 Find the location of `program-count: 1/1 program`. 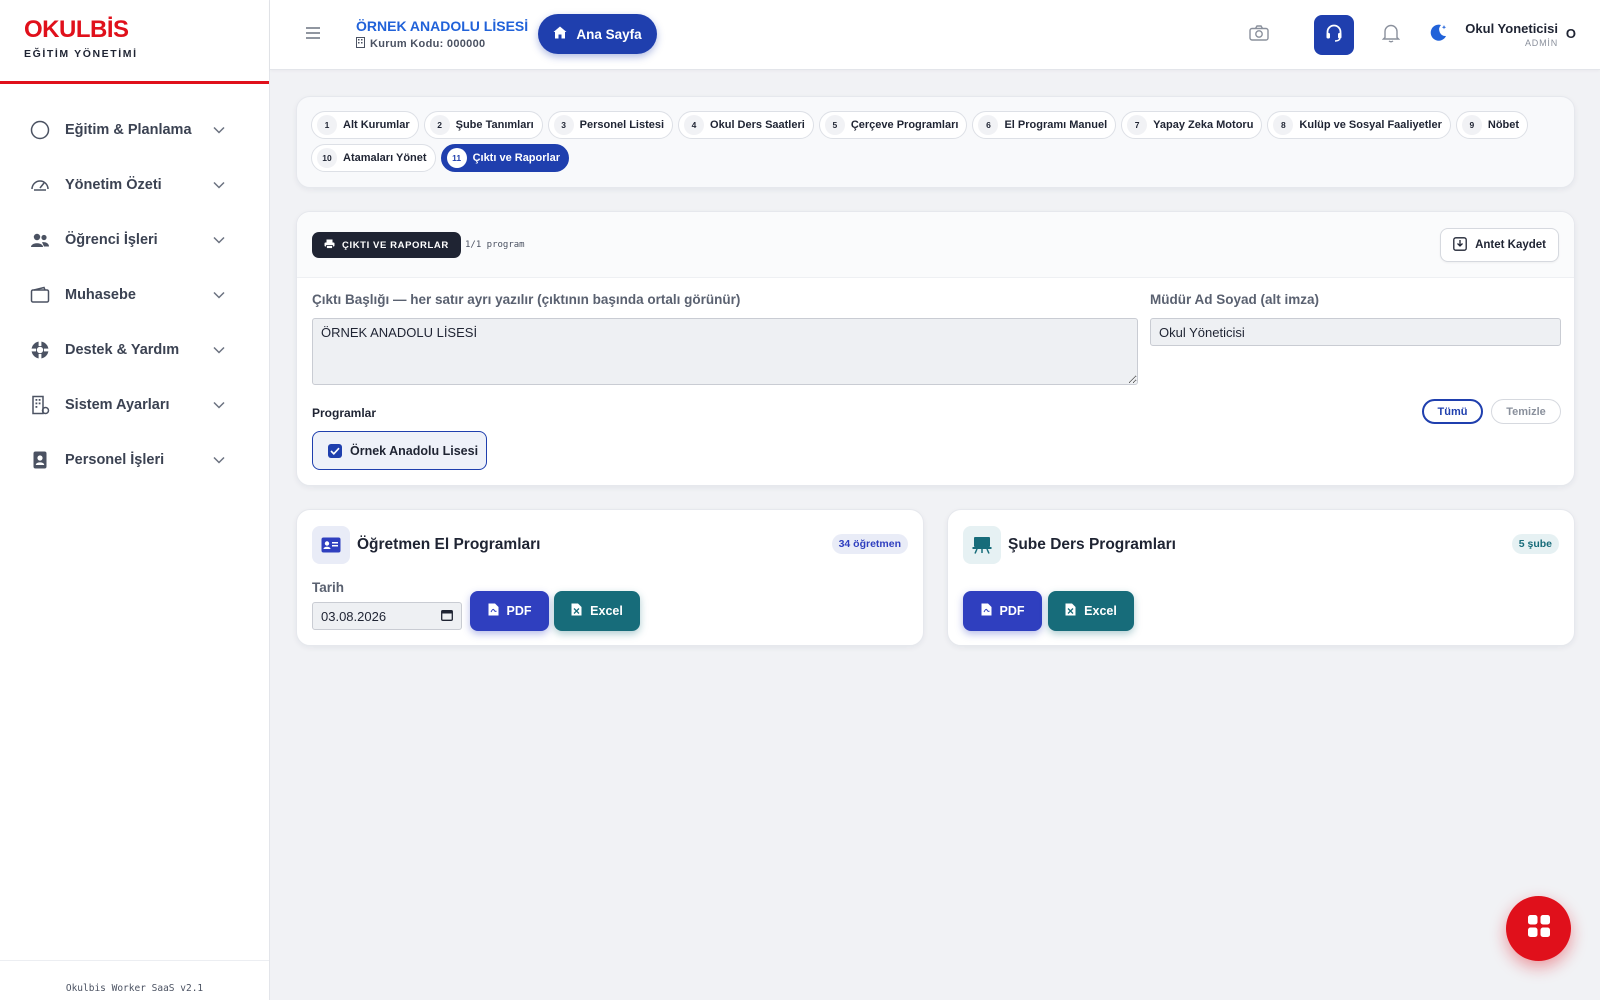

program-count: 1/1 program is located at coordinates (495, 245).